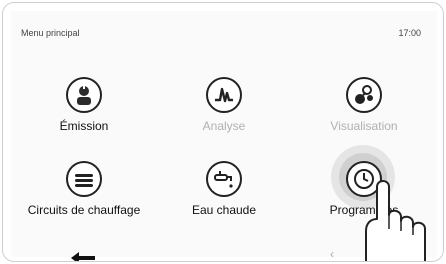 The image size is (446, 264). What do you see at coordinates (84, 126) in the screenshot?
I see `tile-label: Émission` at bounding box center [84, 126].